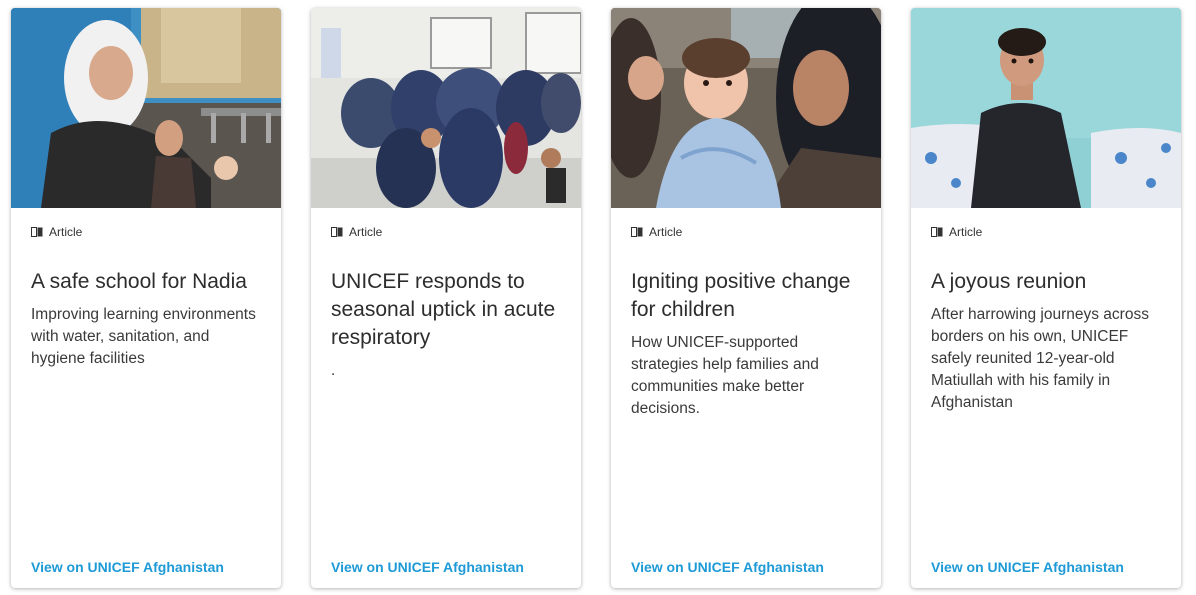 This screenshot has width=1196, height=595. What do you see at coordinates (149, 282) in the screenshot?
I see `card-title: A safe school for Nadia` at bounding box center [149, 282].